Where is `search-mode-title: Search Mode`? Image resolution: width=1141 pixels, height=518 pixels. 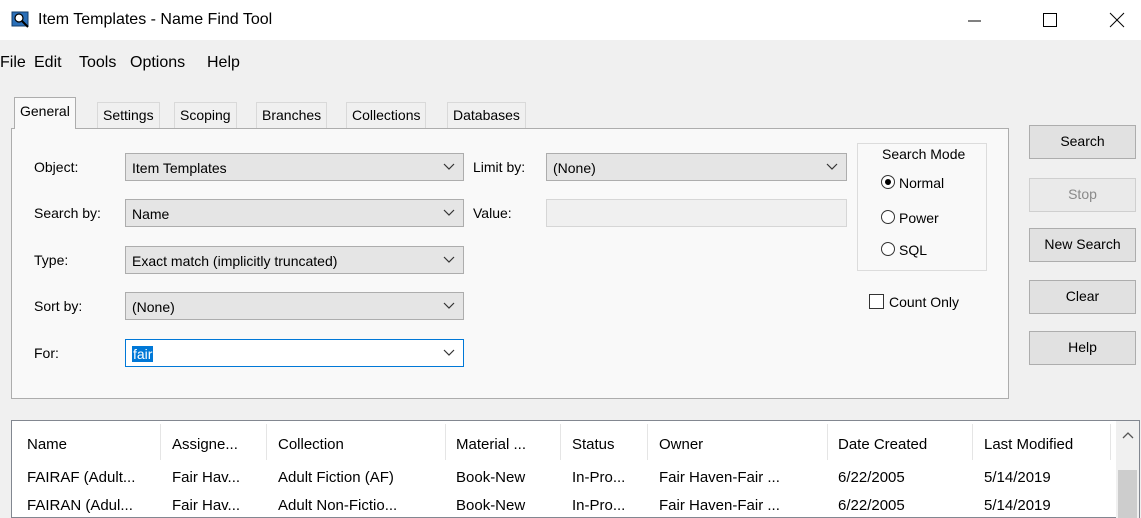
search-mode-title: Search Mode is located at coordinates (924, 154).